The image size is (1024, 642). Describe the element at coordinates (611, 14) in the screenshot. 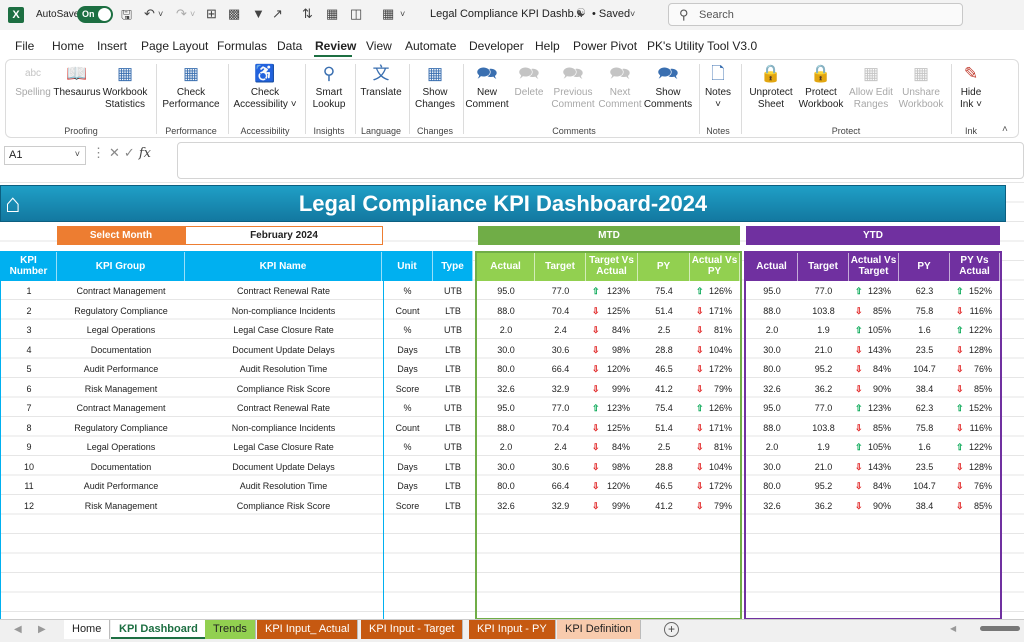

I see `save-state: • Saved` at that location.